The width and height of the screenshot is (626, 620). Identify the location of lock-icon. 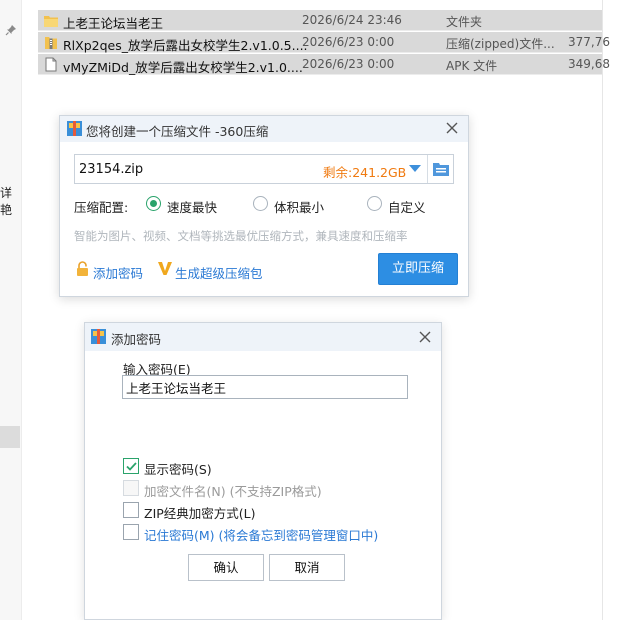
(82, 268).